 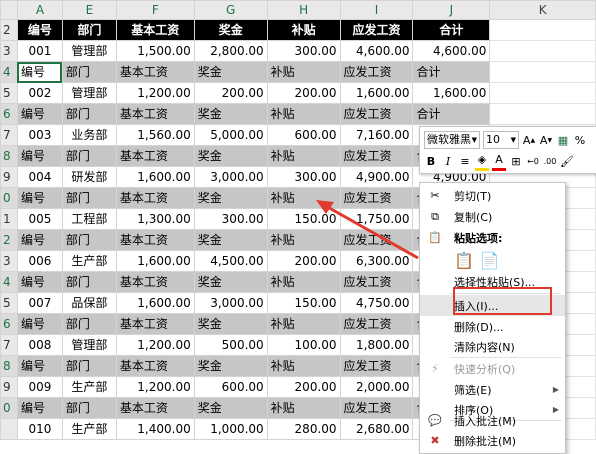 I want to click on arrow-line, so click(x=371, y=231).